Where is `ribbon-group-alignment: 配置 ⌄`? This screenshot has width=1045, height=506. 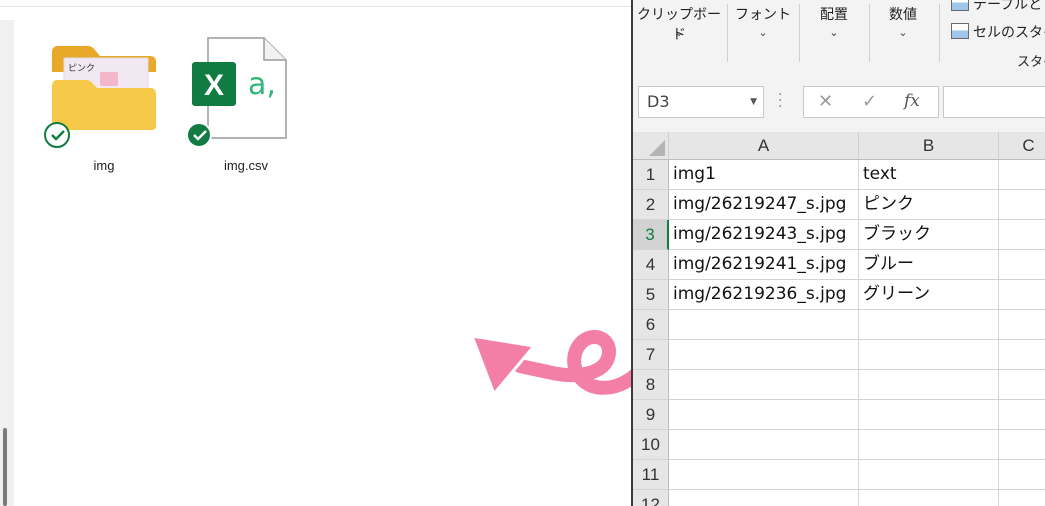
ribbon-group-alignment: 配置 ⌄ is located at coordinates (834, 33).